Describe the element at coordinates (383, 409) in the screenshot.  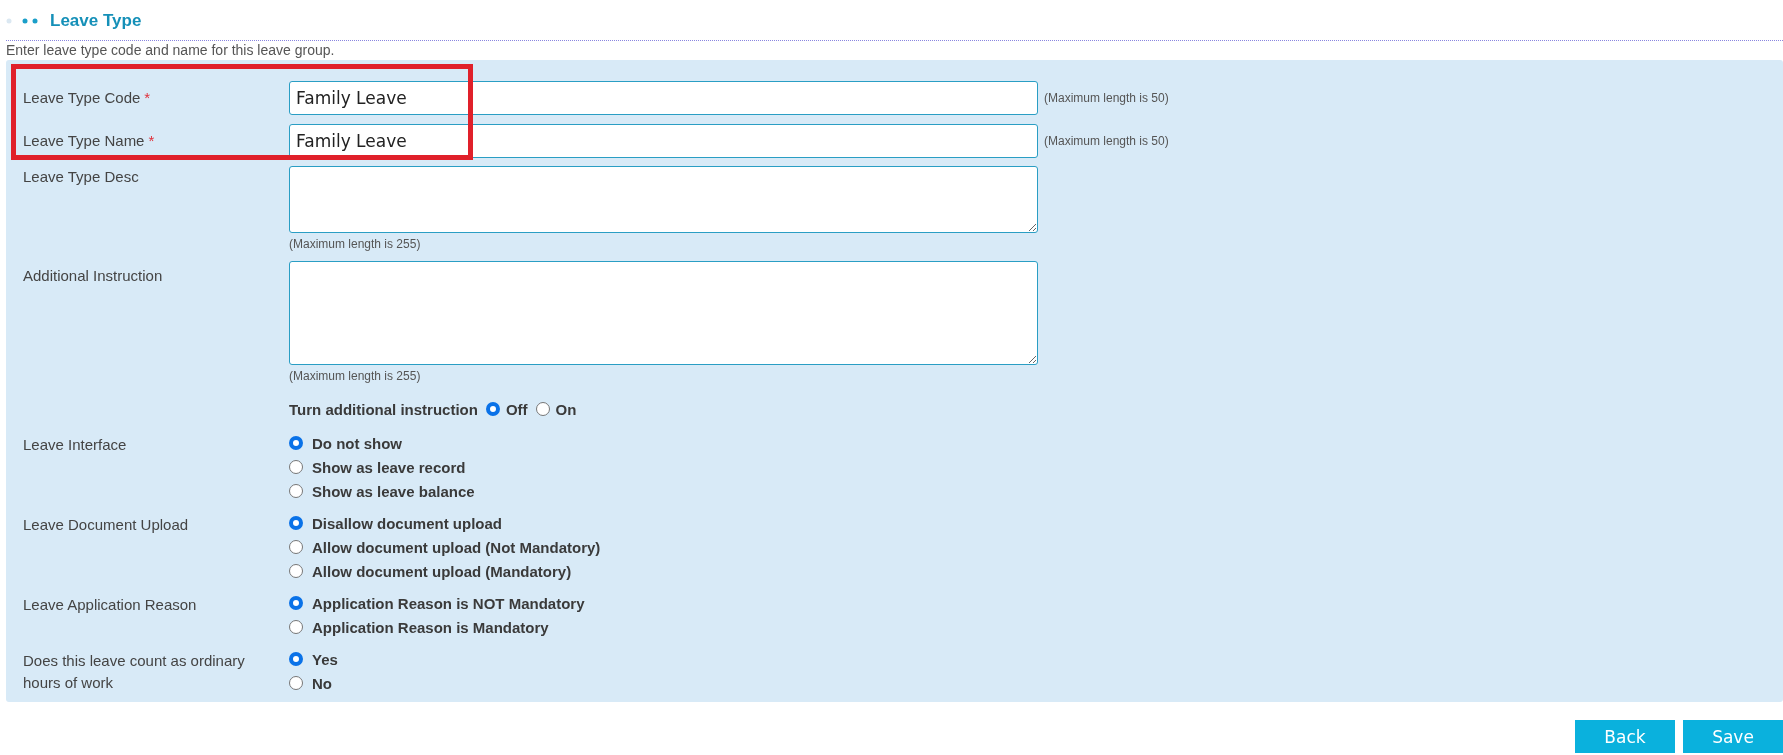
I see `toggle-label: Turn additional instruction` at that location.